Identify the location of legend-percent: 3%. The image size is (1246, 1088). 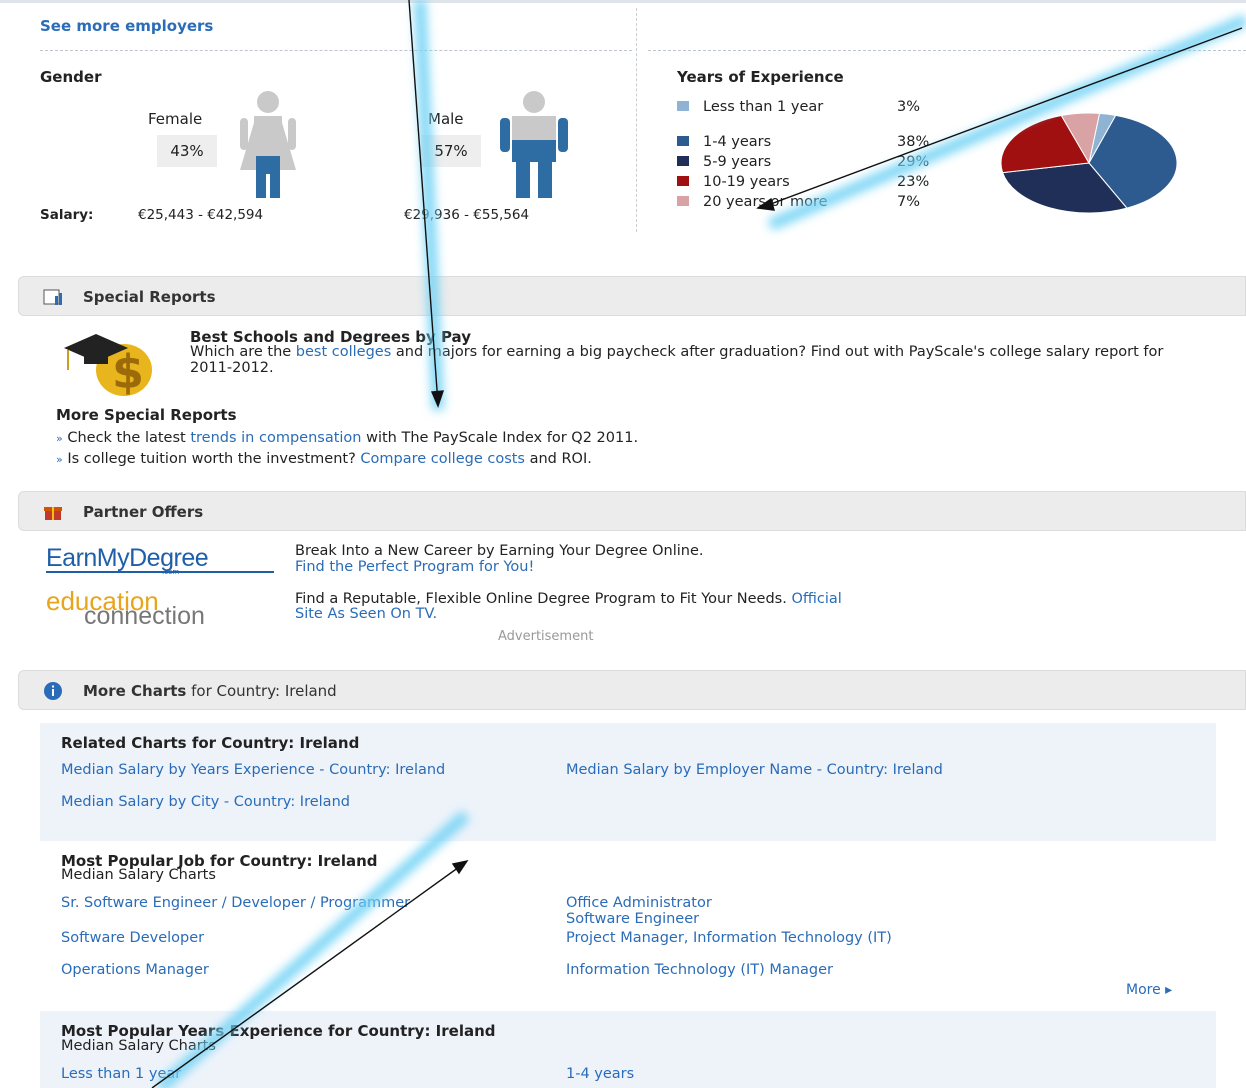
(909, 107).